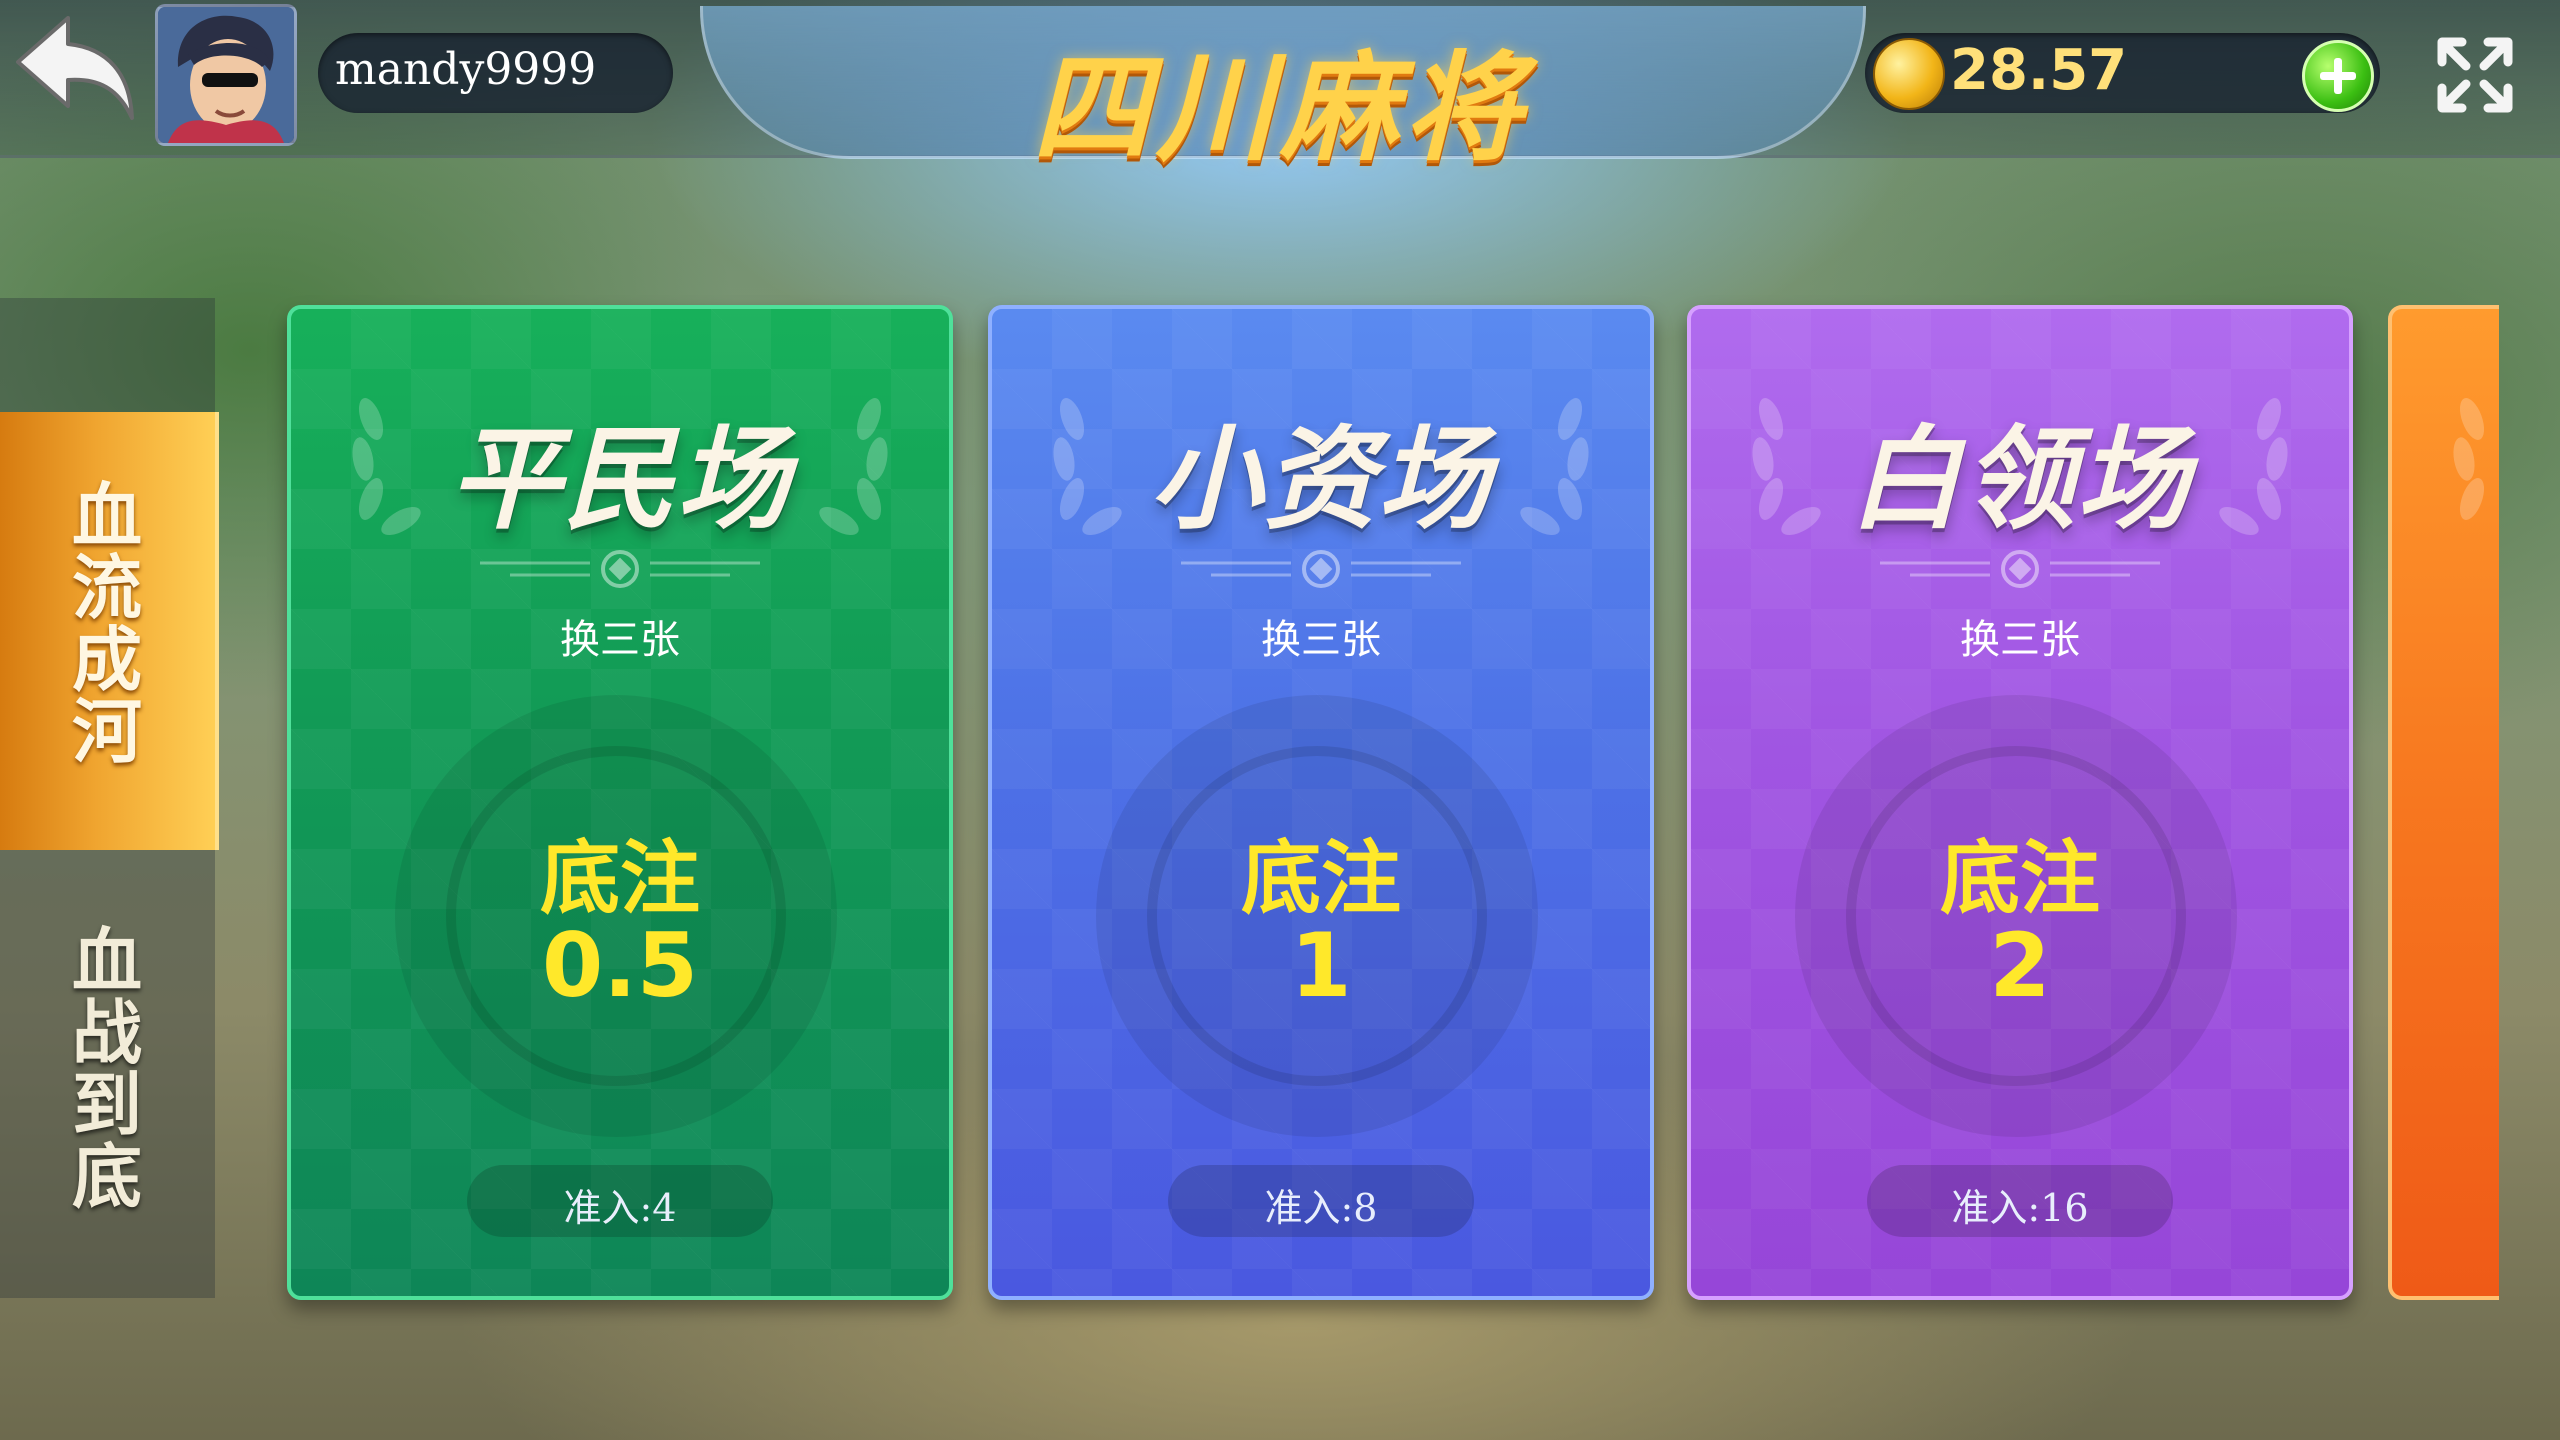  I want to click on coin-balance: 28.57, so click(2039, 70).